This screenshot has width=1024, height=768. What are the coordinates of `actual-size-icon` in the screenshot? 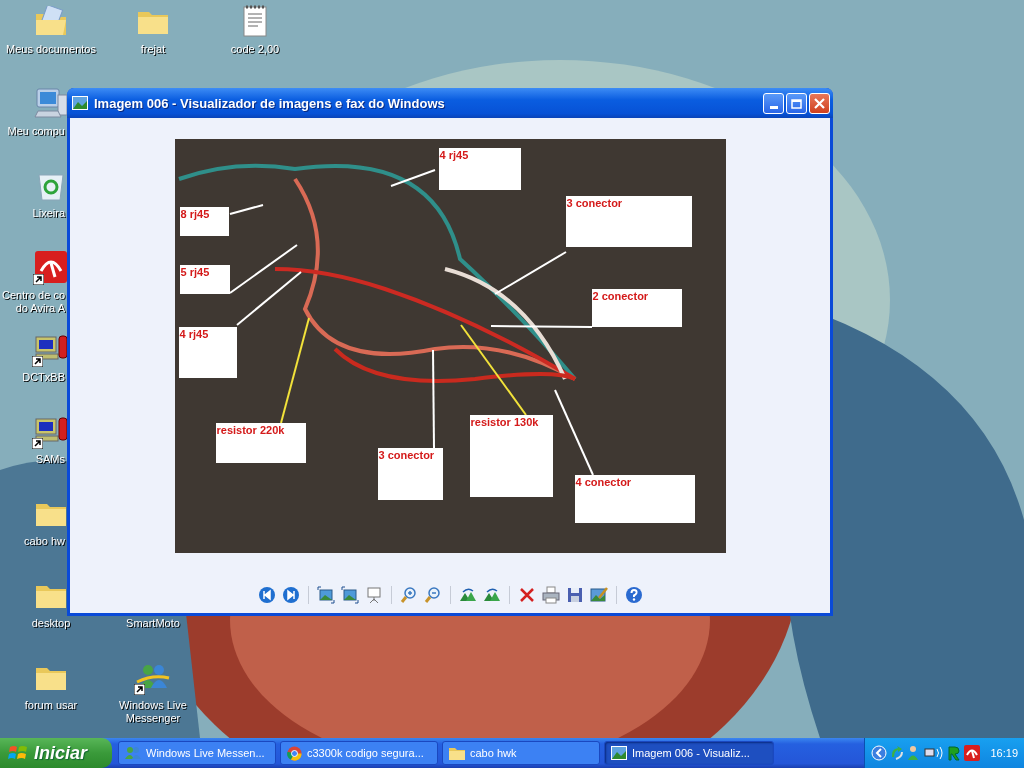 It's located at (349, 595).